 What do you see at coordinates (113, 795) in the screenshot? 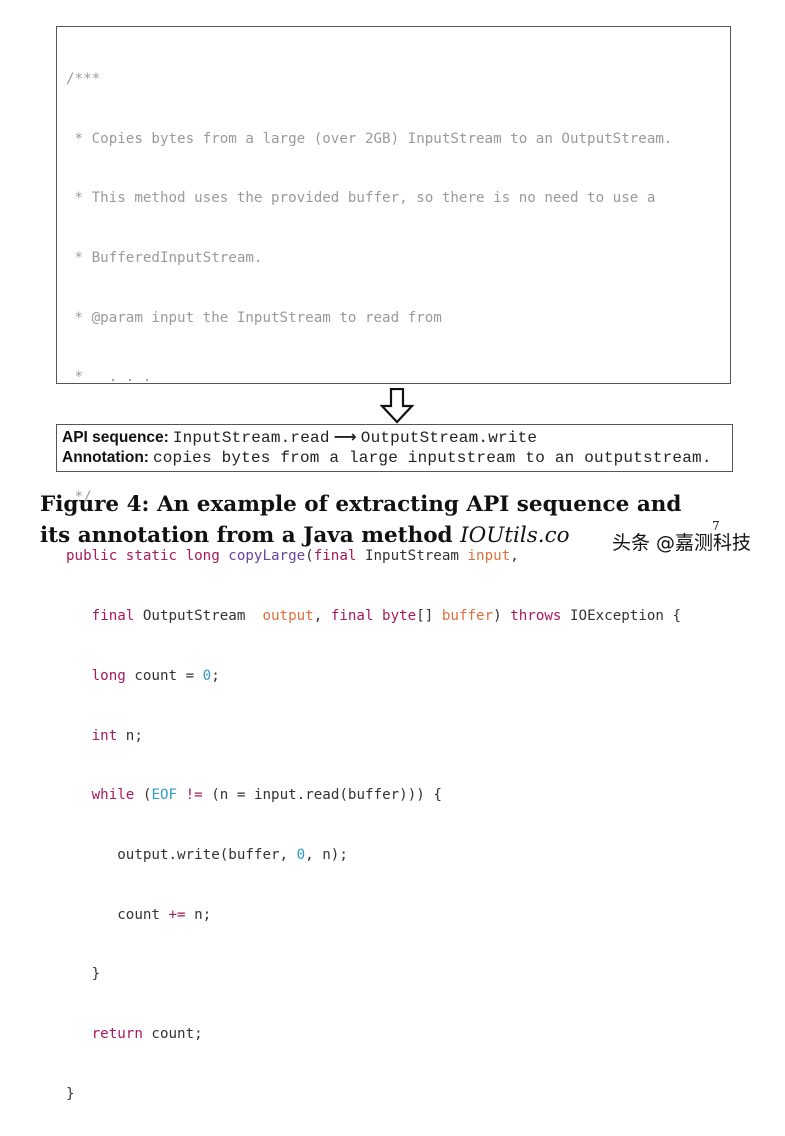
I see `keyword: while` at bounding box center [113, 795].